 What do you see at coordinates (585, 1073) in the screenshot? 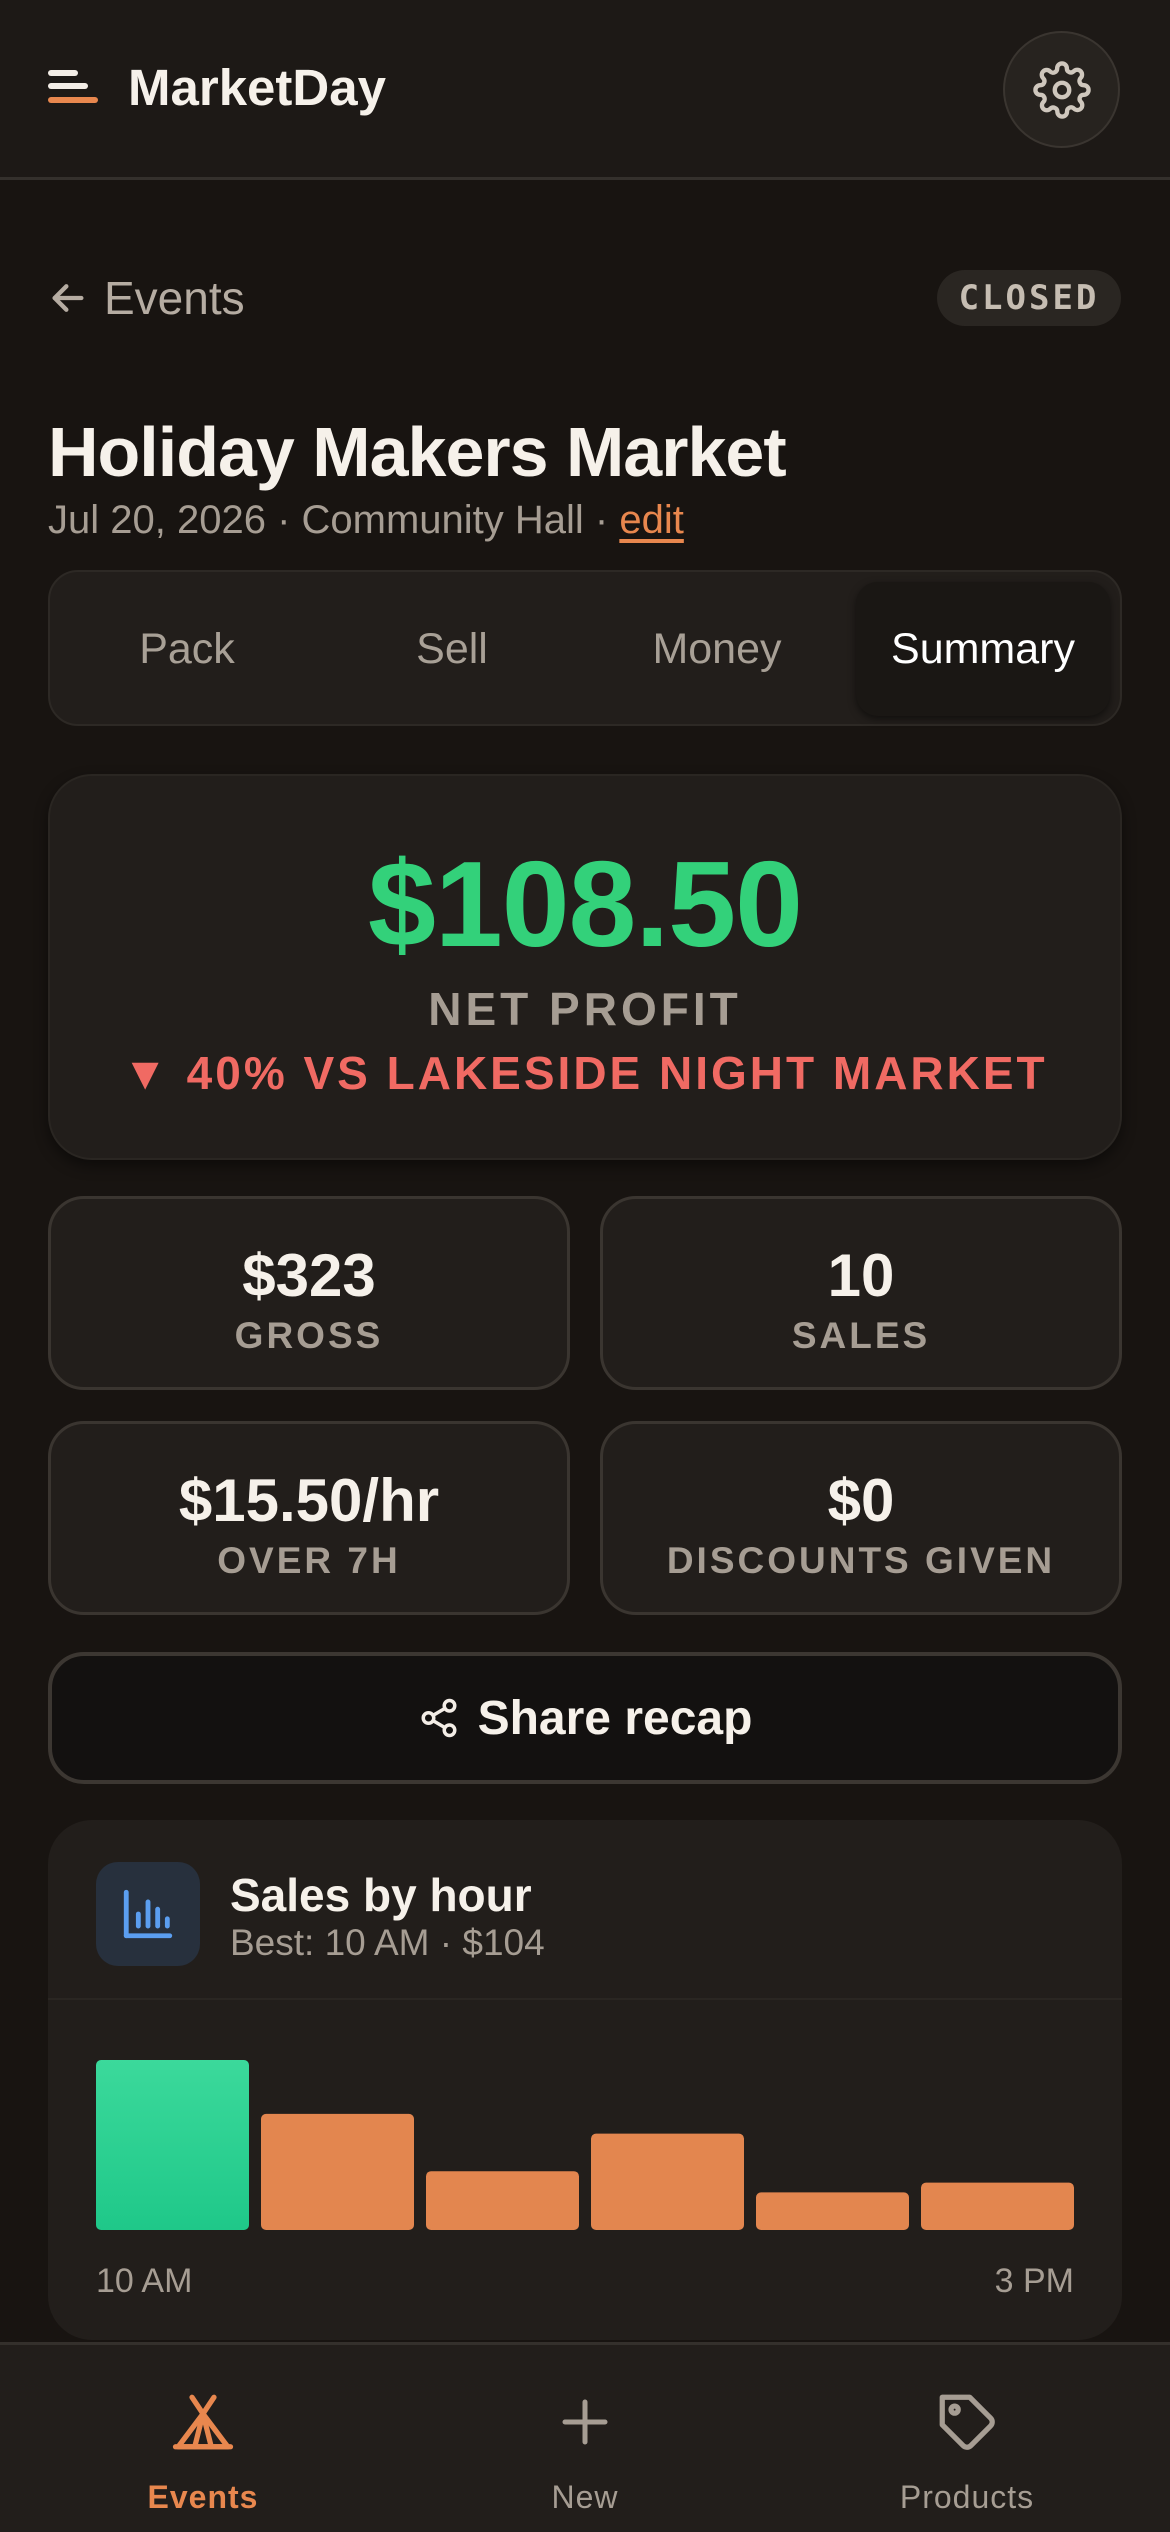
I see `comparison-text: ▼ 40% VS LAKESIDE NIGHT MARKET` at bounding box center [585, 1073].